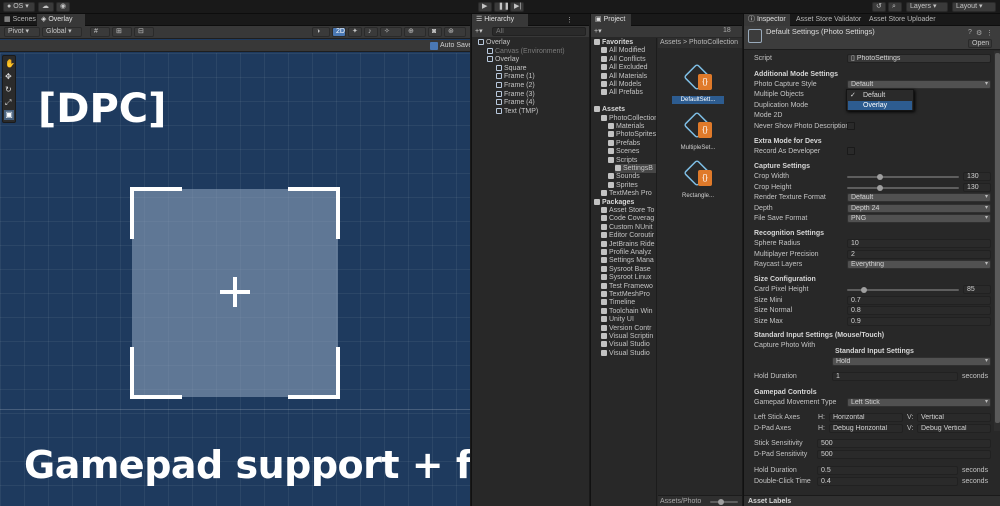  What do you see at coordinates (100, 32) in the screenshot?
I see `grid-snap-button: #` at bounding box center [100, 32].